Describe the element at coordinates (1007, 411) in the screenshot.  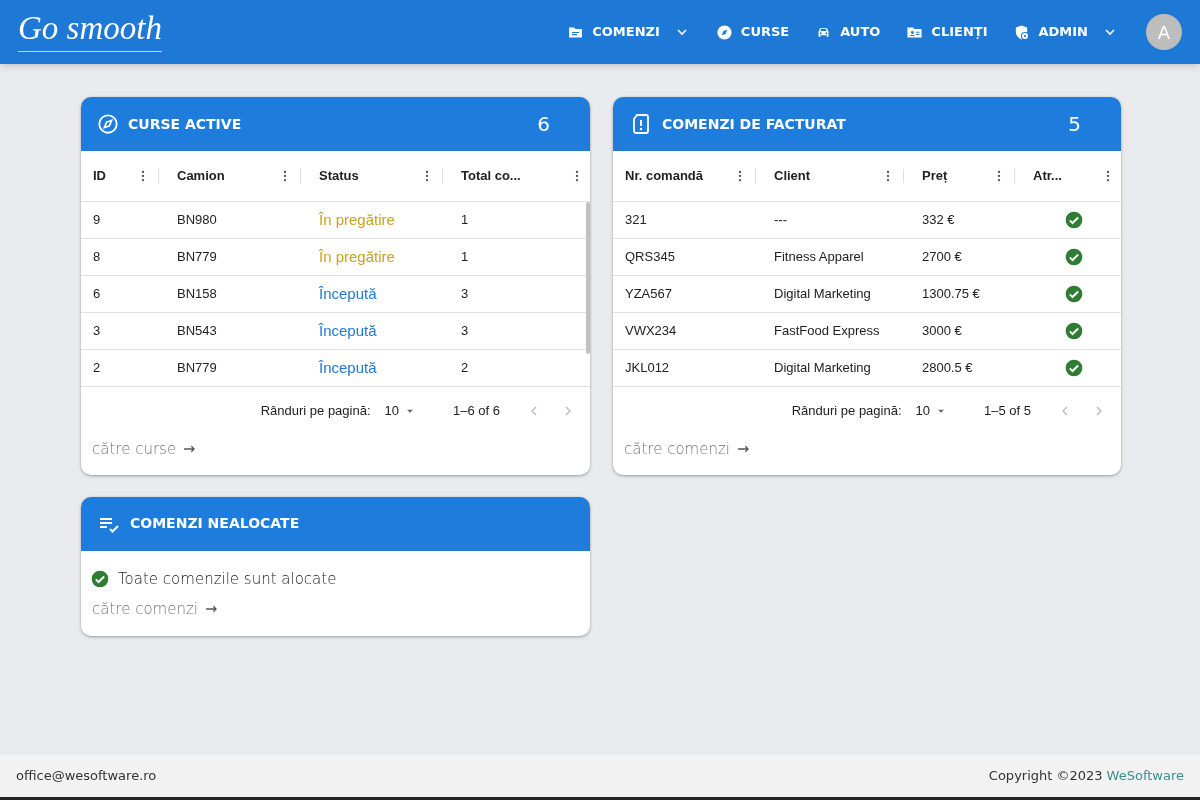
I see `page-range: 1–5 of 5` at that location.